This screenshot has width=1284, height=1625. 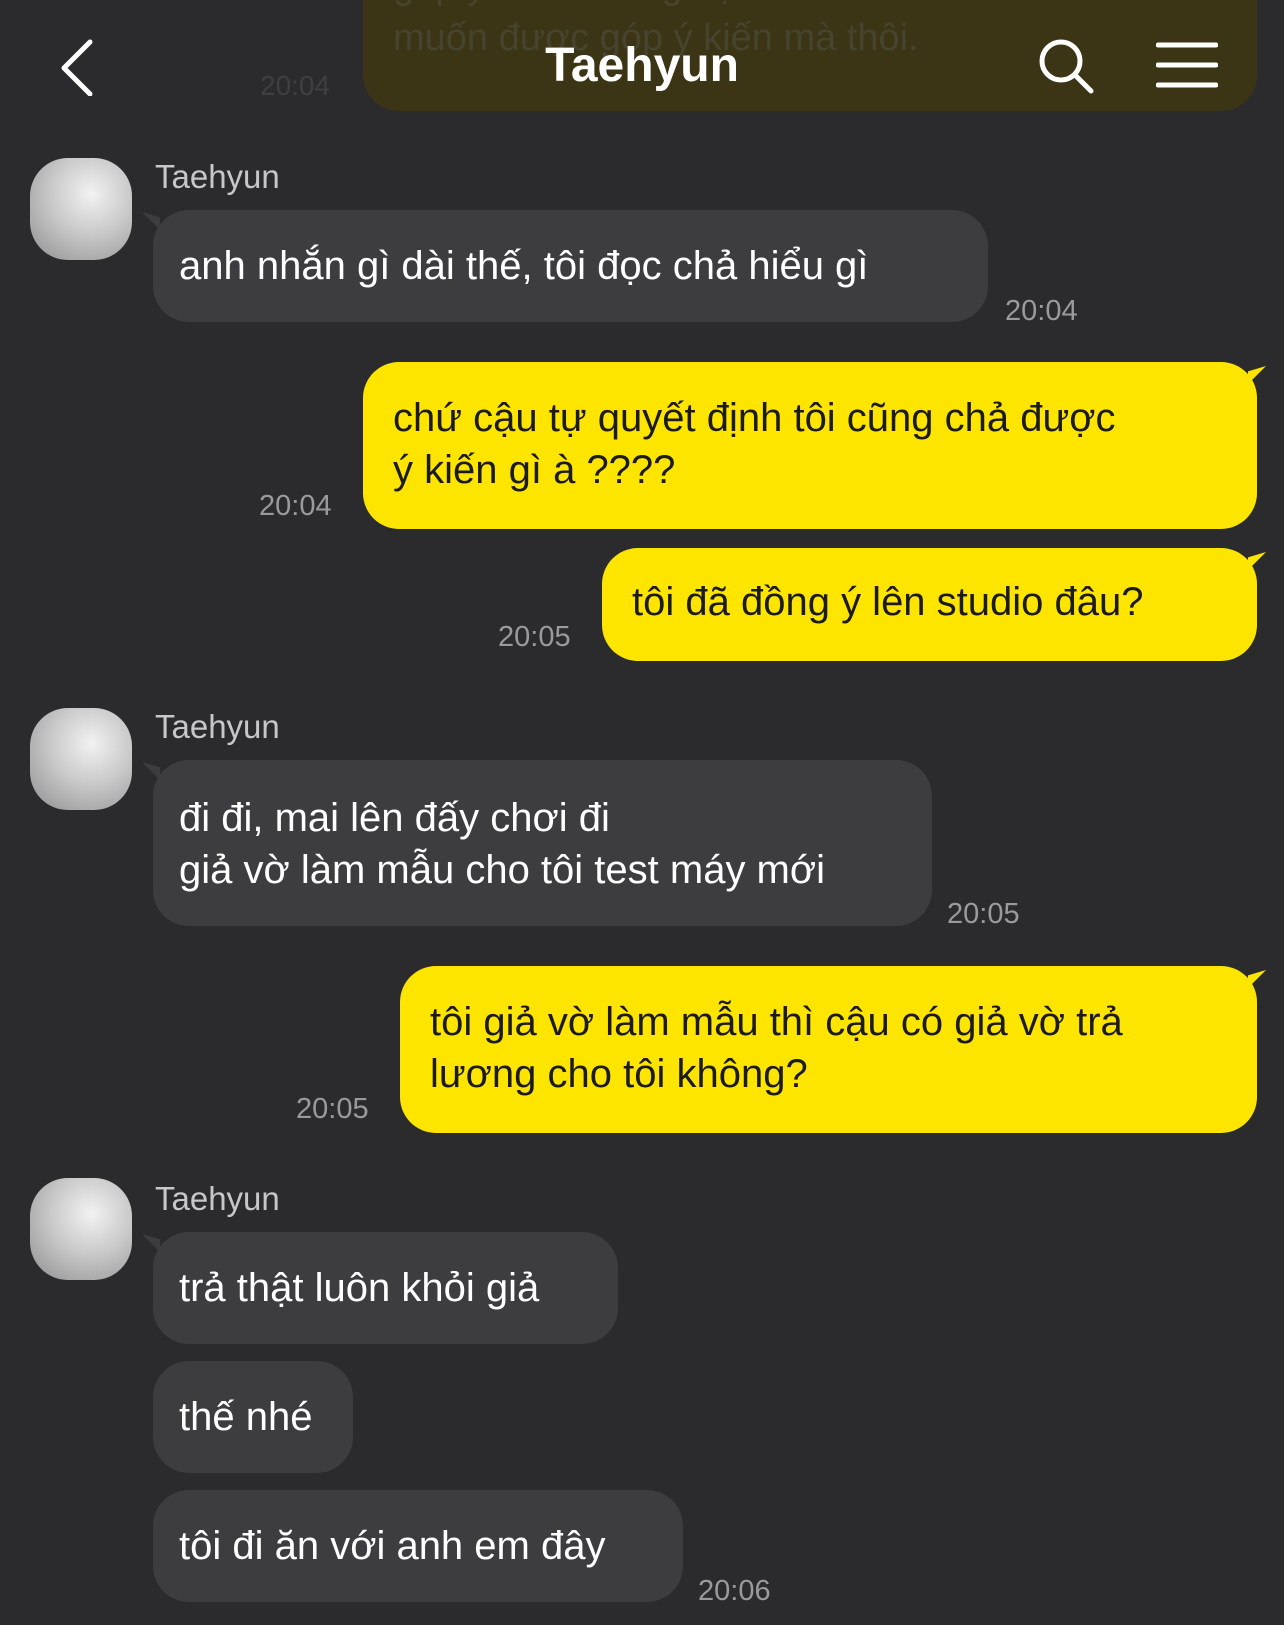 I want to click on back-chevron-icon, so click(x=80, y=66).